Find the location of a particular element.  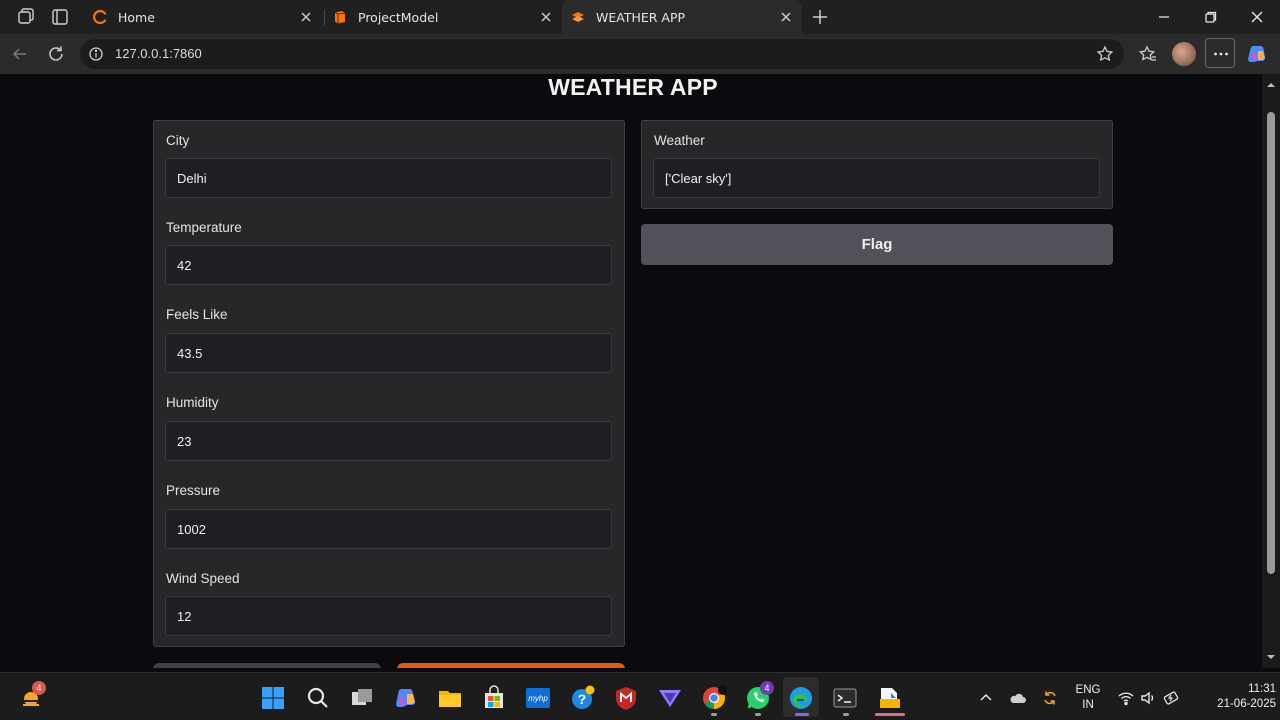

tab-separator is located at coordinates (324, 17).